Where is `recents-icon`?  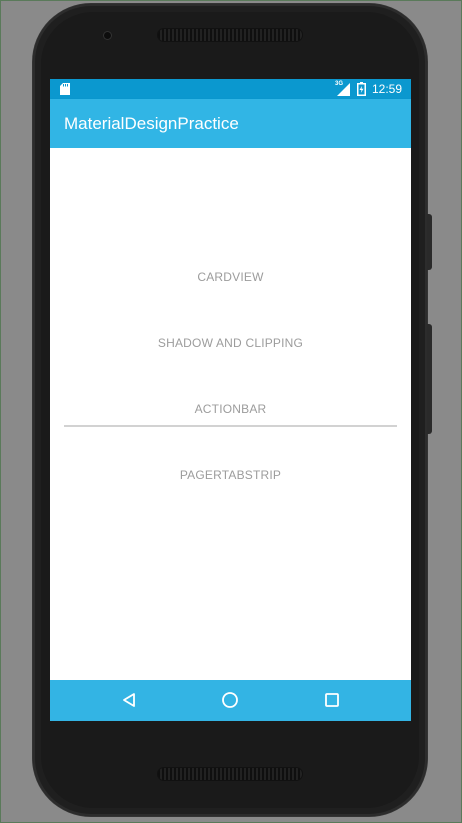
recents-icon is located at coordinates (332, 700).